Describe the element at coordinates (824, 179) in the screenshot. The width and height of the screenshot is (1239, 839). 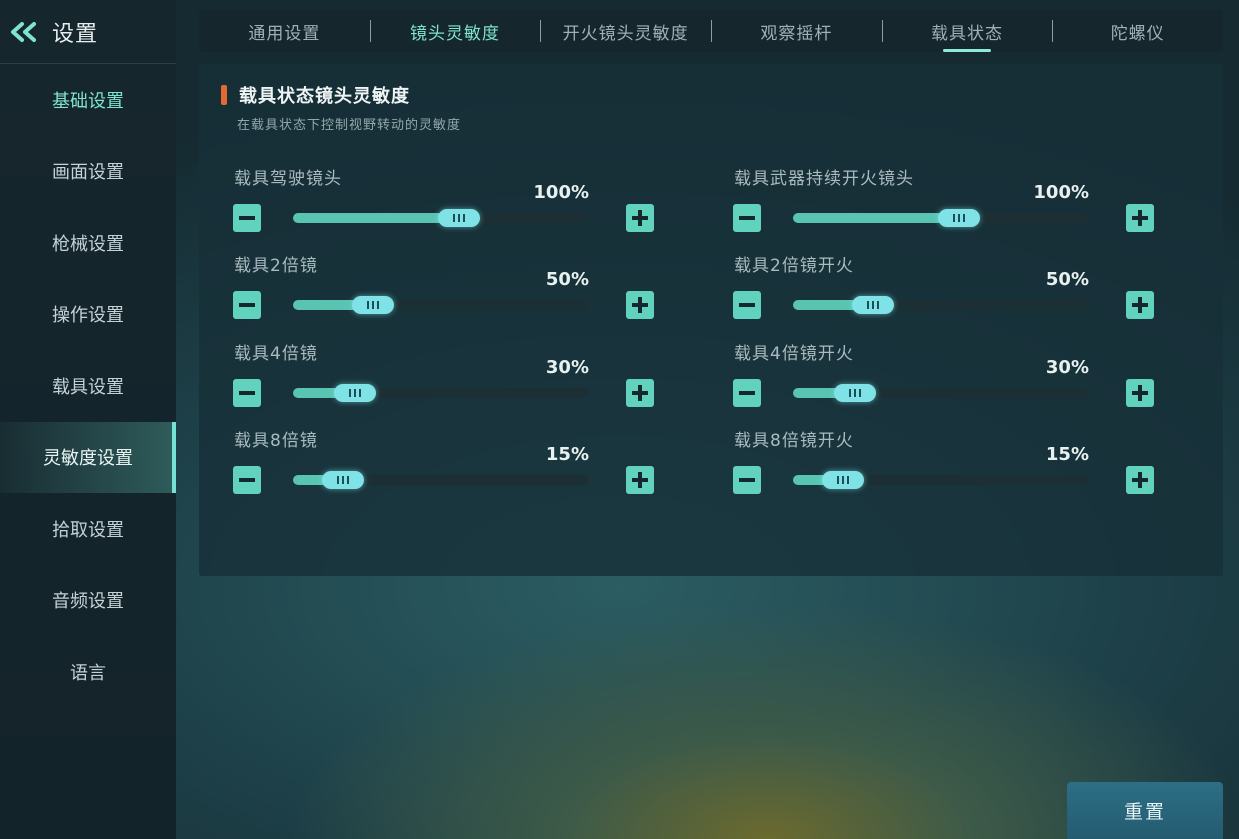
I see `slider-label: 载具武器持续开火镜头` at that location.